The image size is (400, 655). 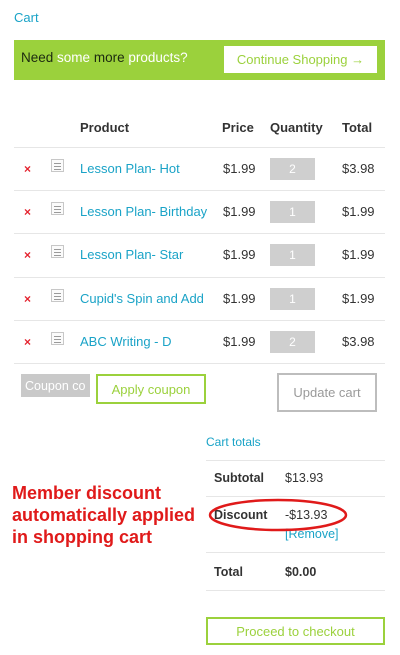 What do you see at coordinates (131, 254) in the screenshot?
I see `product-name-link: Lesson Plan- Star` at bounding box center [131, 254].